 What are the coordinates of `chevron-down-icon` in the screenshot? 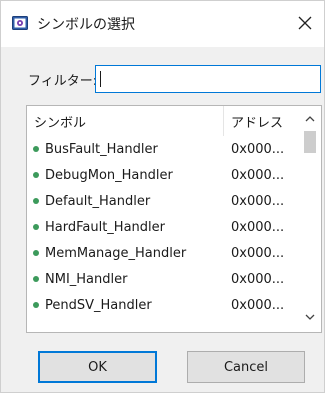 It's located at (310, 317).